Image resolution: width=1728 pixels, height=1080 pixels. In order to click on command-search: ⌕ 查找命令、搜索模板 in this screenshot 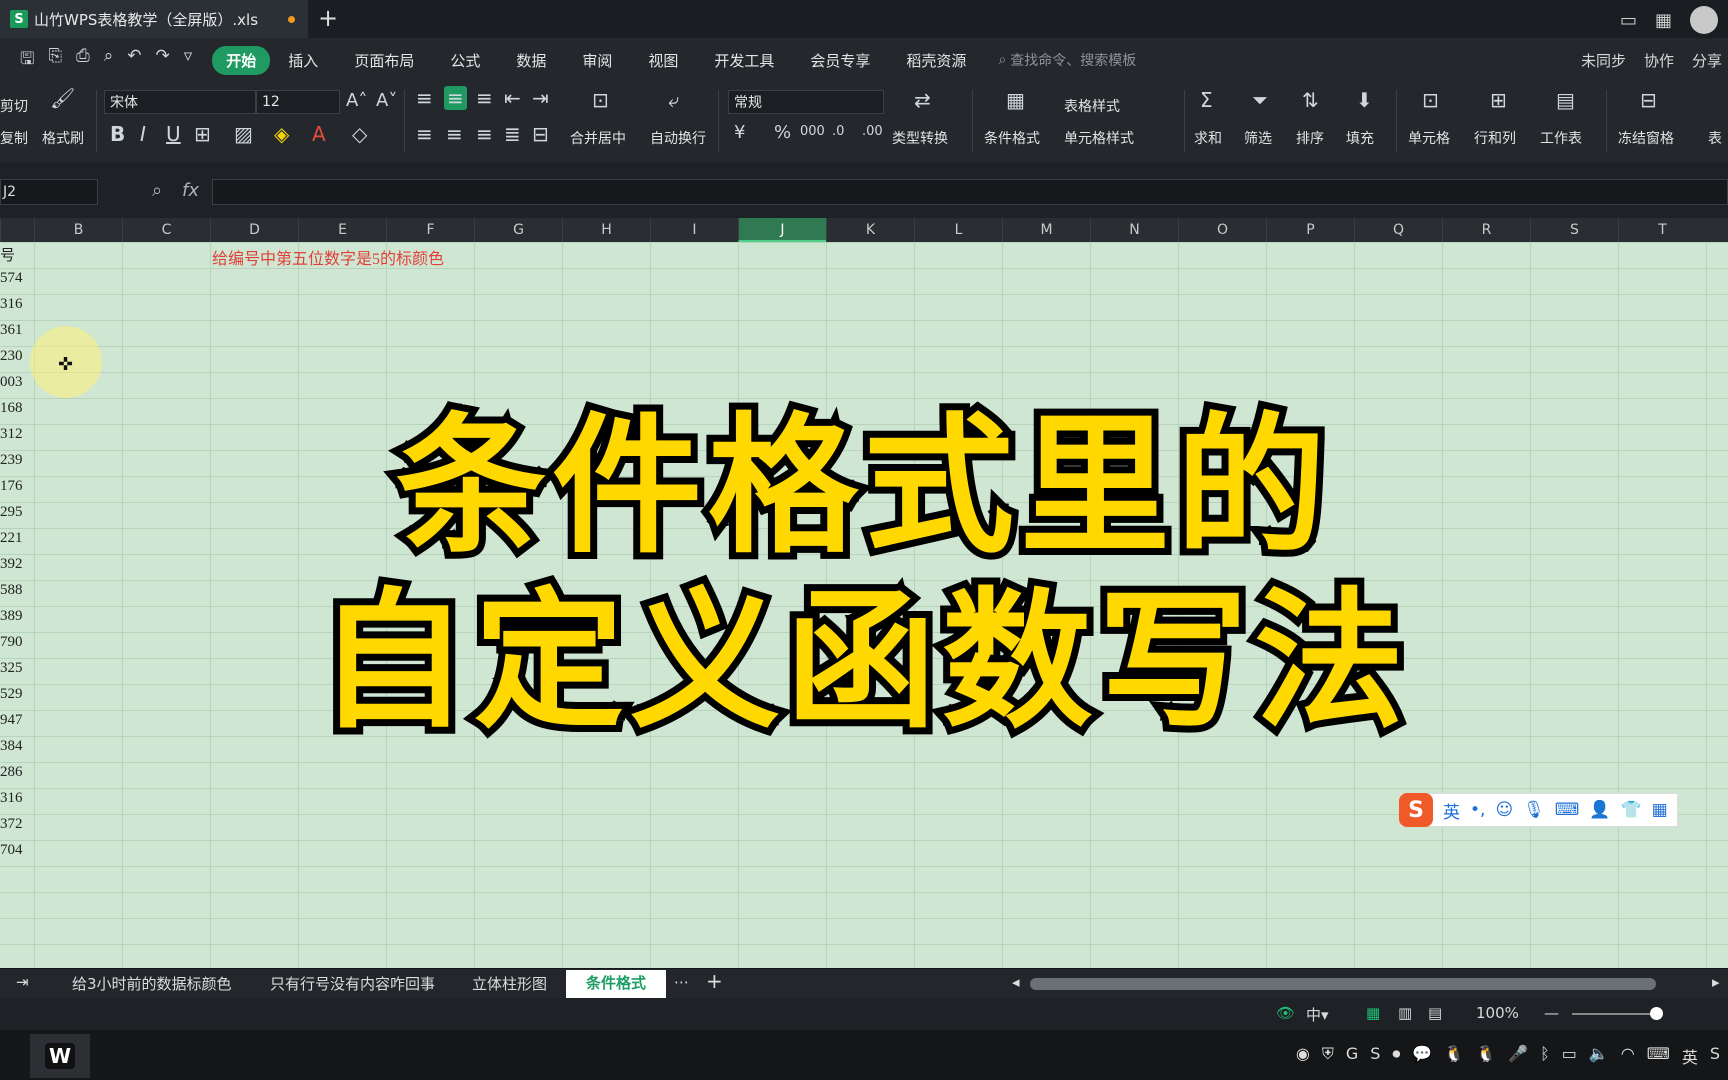, I will do `click(1098, 60)`.